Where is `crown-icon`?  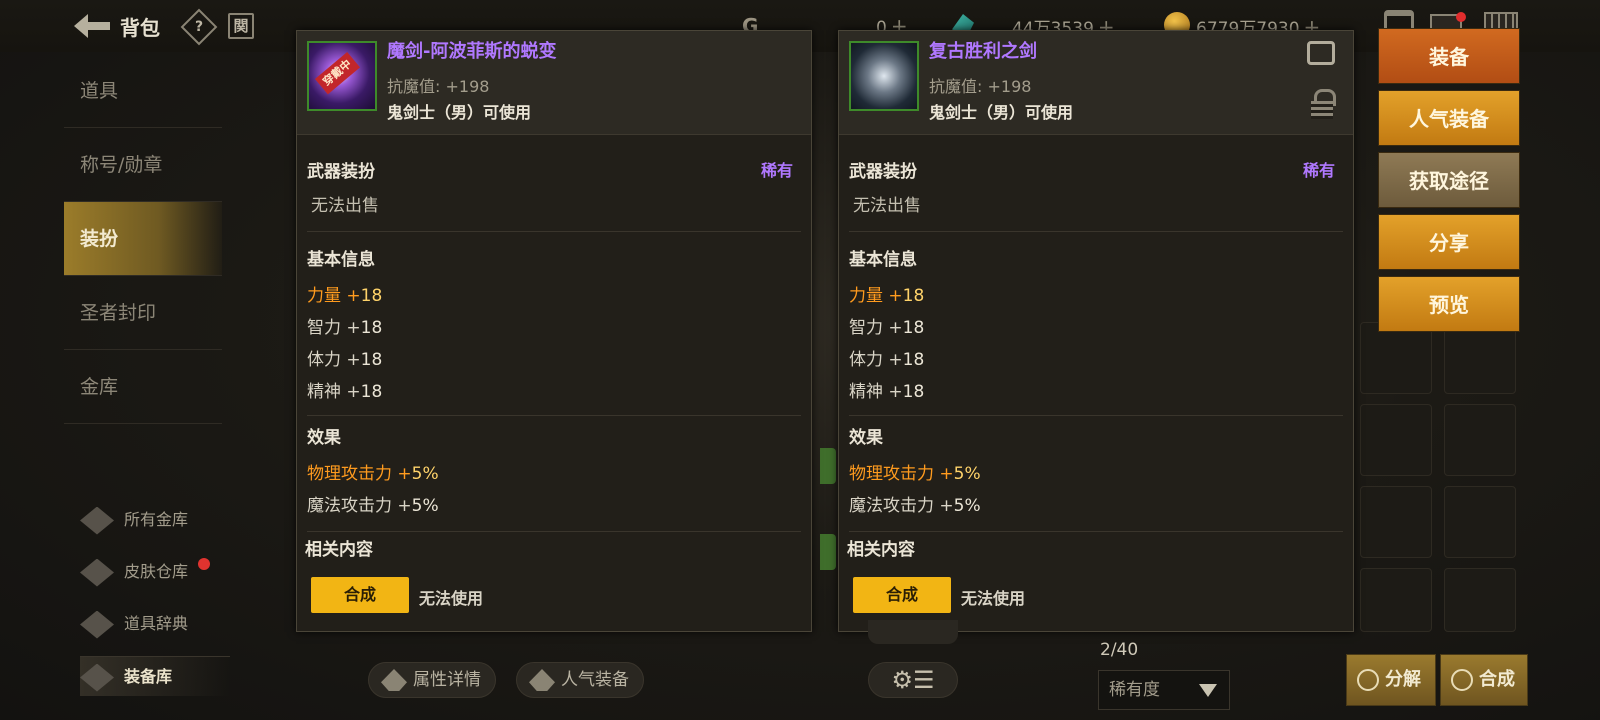 crown-icon is located at coordinates (542, 680).